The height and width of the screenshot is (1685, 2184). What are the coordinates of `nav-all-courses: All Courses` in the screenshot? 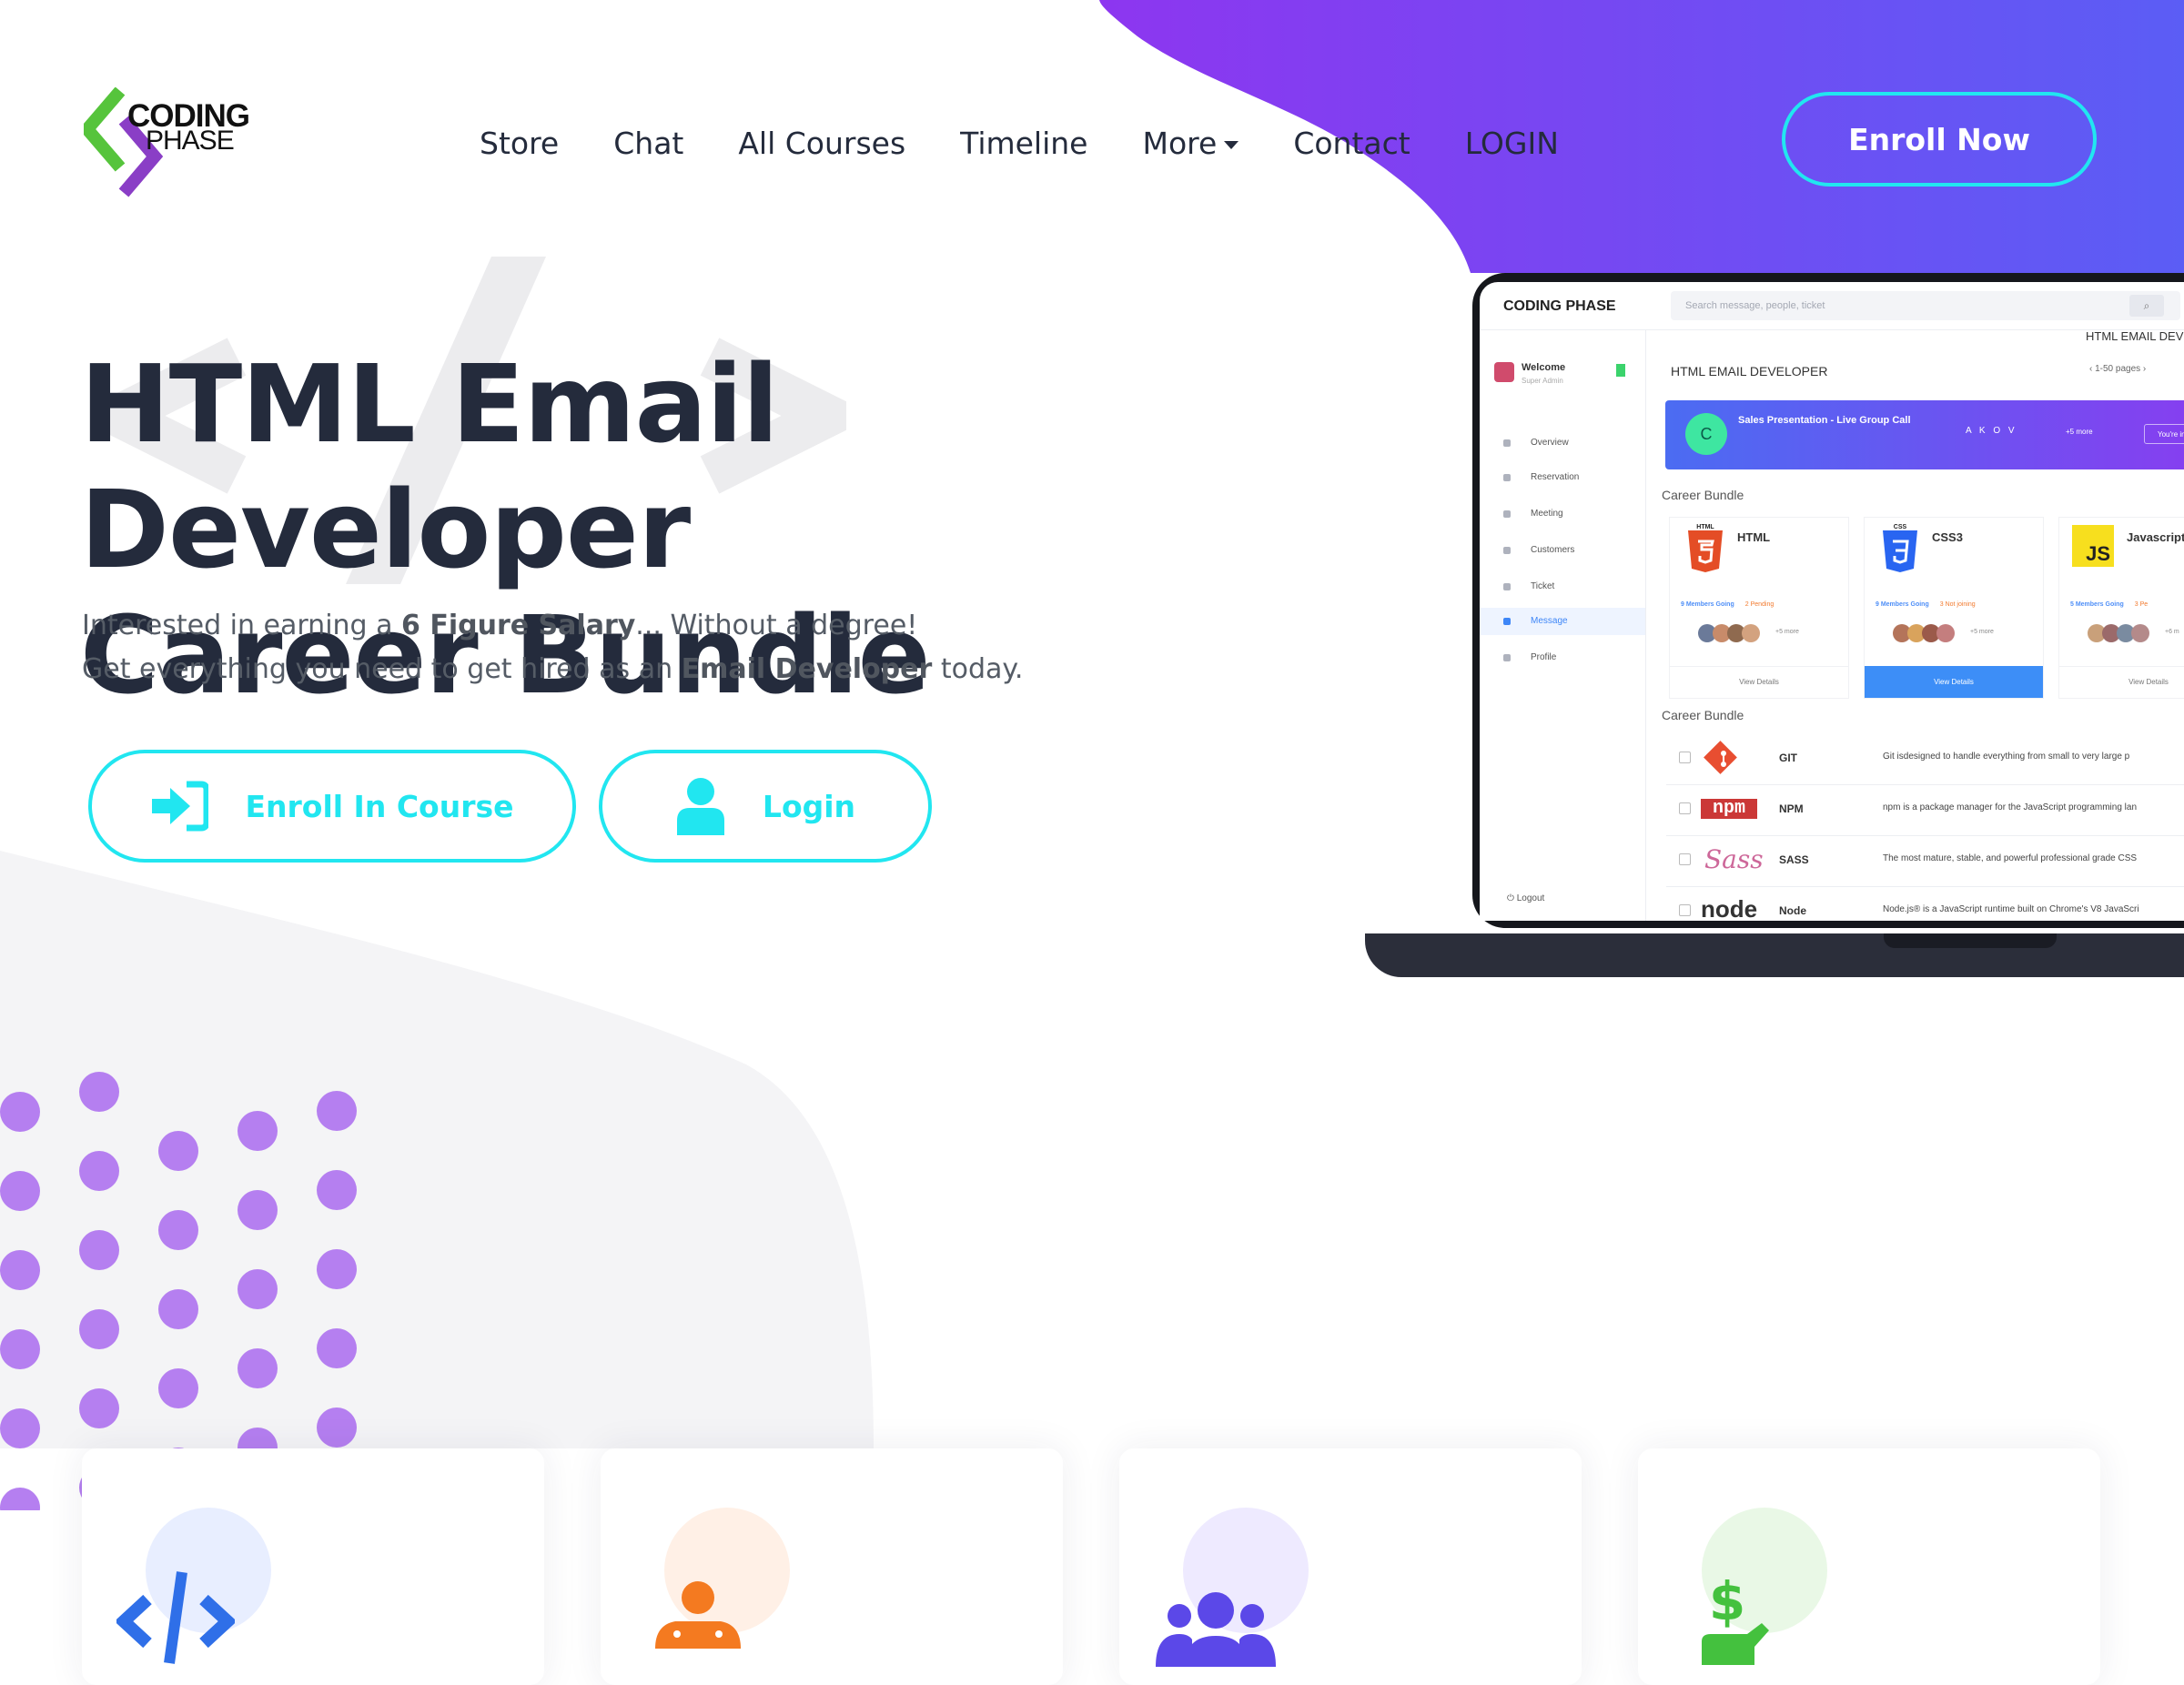 It's located at (822, 144).